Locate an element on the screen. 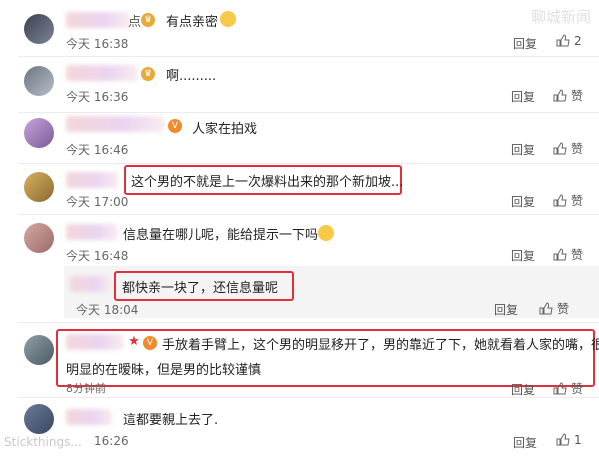 The image size is (599, 459). comment-time: 今天 16:36 is located at coordinates (97, 97).